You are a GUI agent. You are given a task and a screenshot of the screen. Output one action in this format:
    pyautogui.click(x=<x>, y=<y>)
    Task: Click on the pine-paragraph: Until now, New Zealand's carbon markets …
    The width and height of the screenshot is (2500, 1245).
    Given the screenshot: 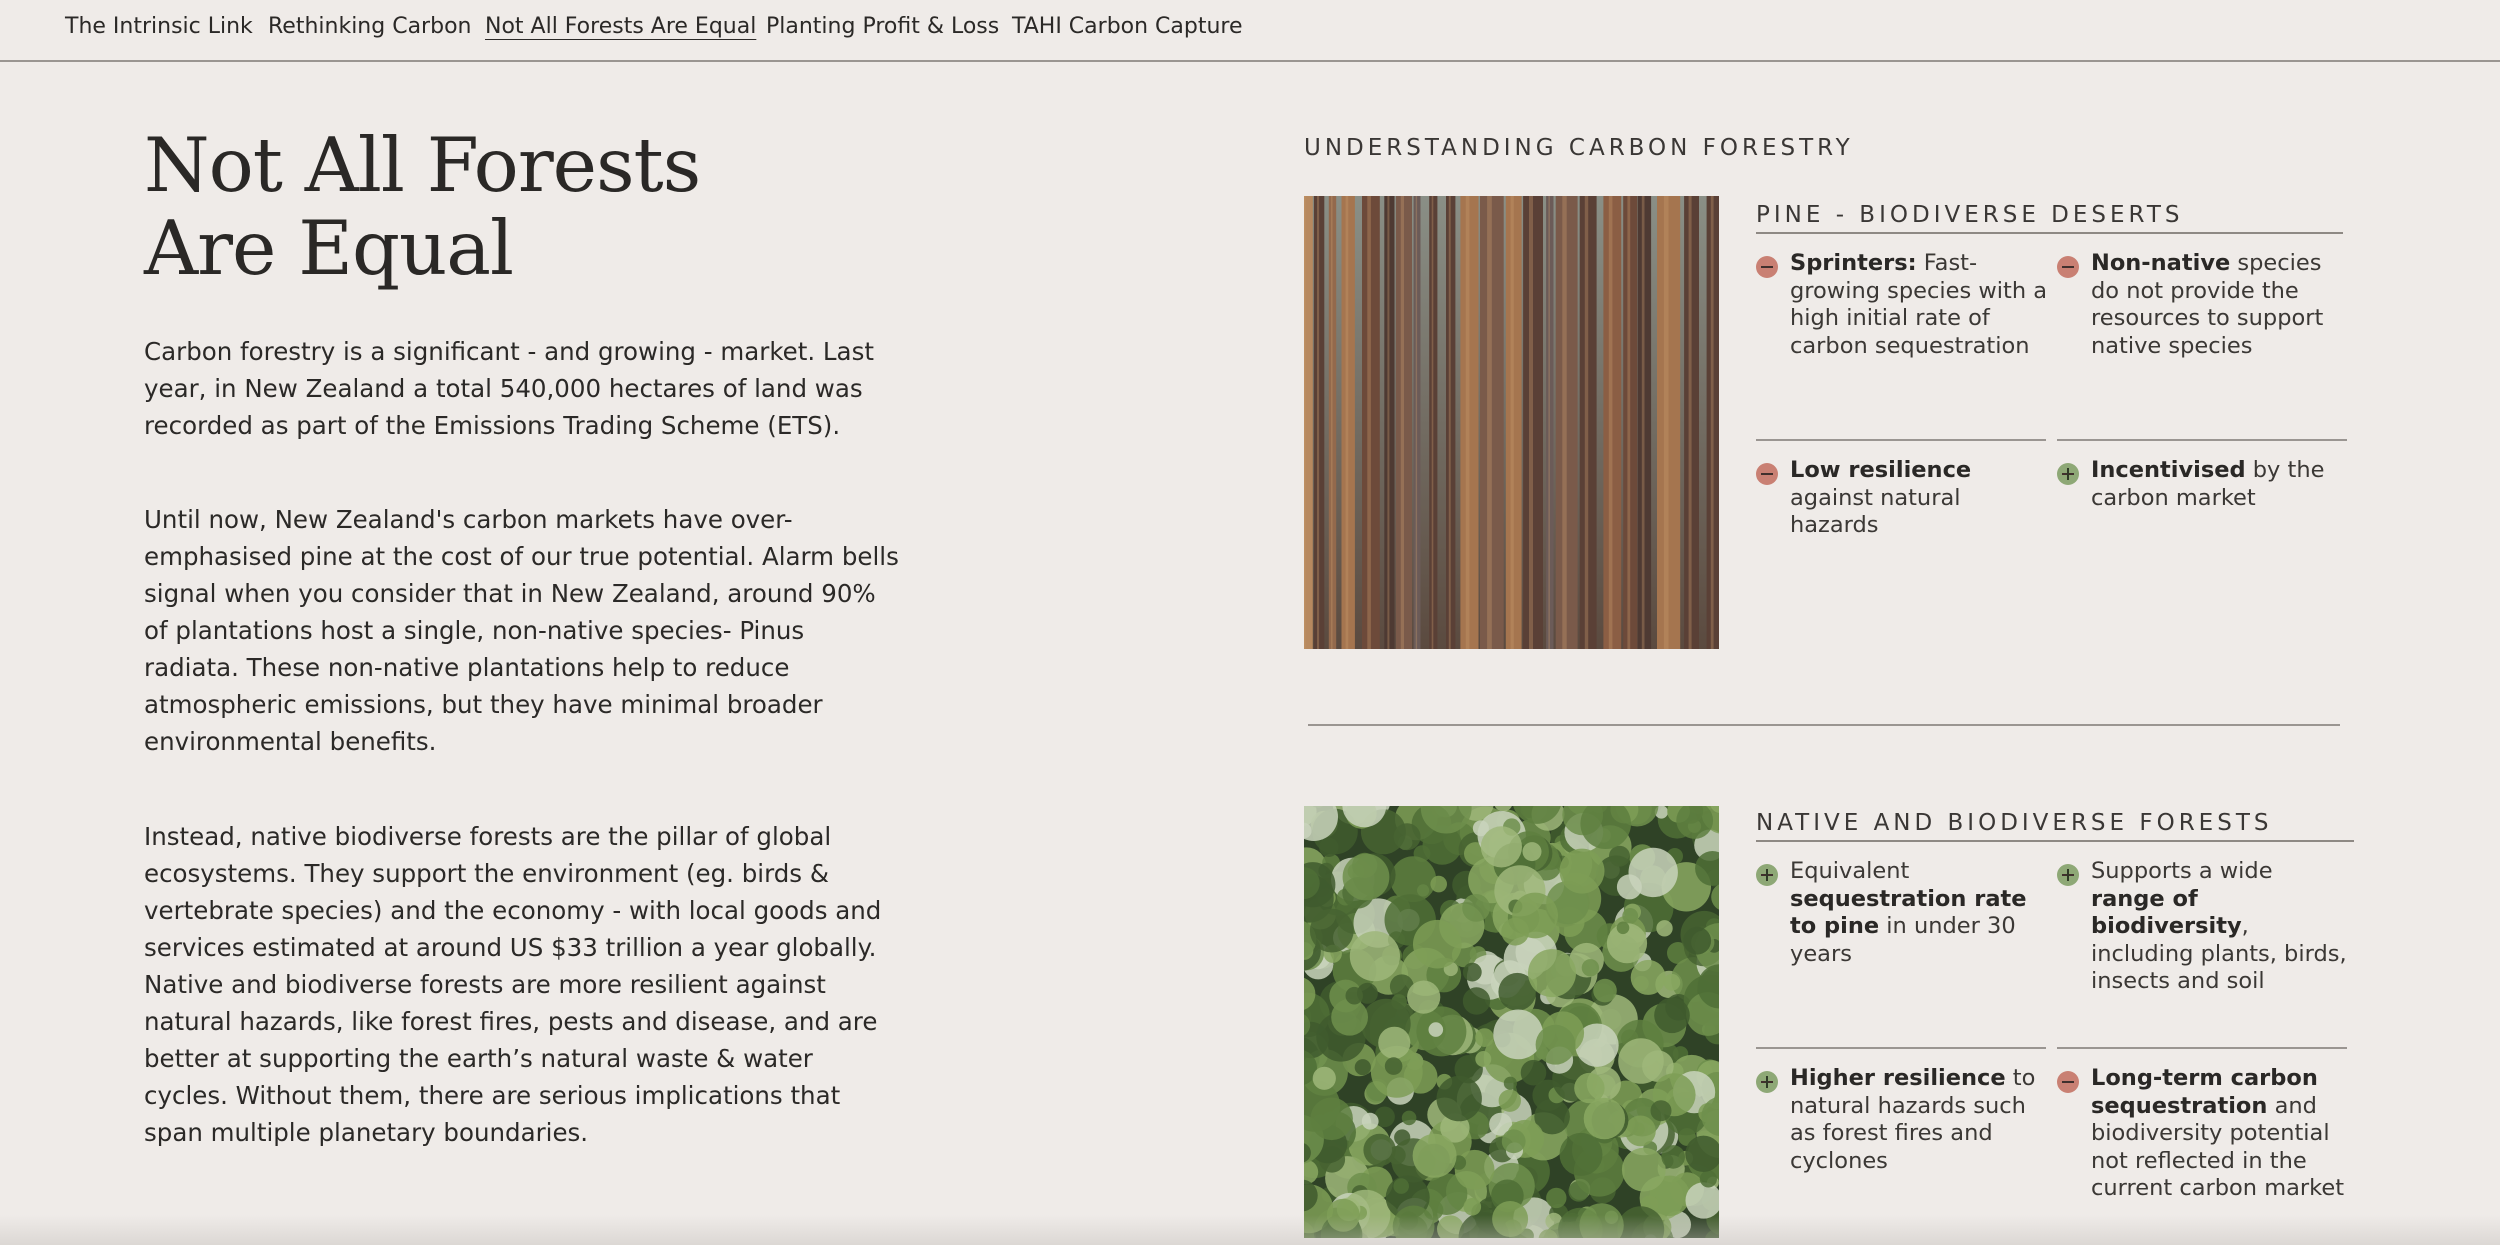 What is the action you would take?
    pyautogui.click(x=521, y=630)
    